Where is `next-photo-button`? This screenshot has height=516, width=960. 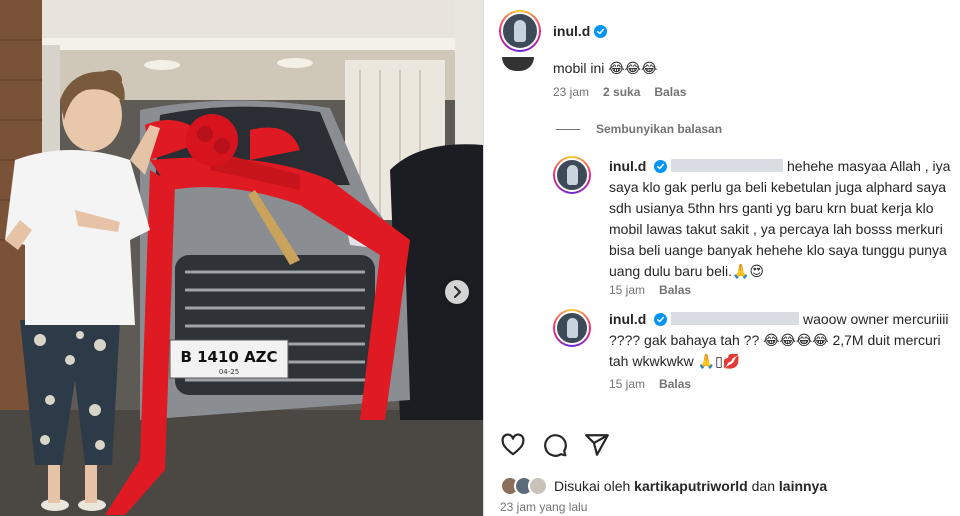 next-photo-button is located at coordinates (457, 292).